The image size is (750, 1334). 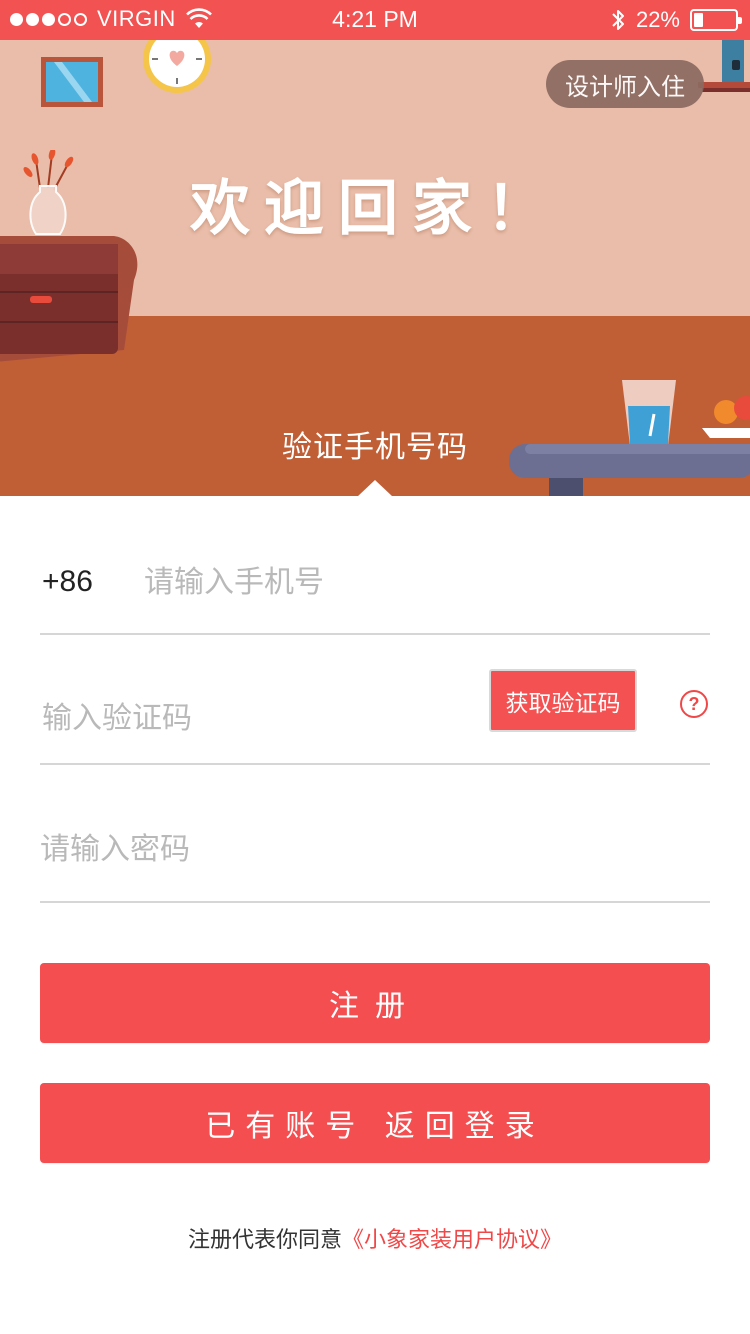 What do you see at coordinates (264, 1240) in the screenshot?
I see `agreement-prefix: 注册代表你同意` at bounding box center [264, 1240].